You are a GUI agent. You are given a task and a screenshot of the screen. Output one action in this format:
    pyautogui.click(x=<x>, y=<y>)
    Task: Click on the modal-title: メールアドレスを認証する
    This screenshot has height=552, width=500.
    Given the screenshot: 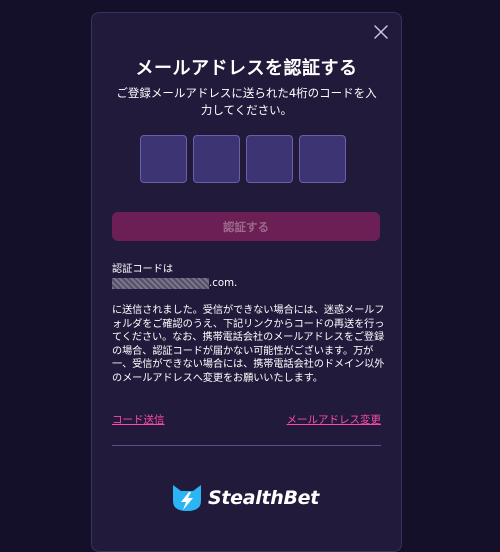 What is the action you would take?
    pyautogui.click(x=246, y=68)
    